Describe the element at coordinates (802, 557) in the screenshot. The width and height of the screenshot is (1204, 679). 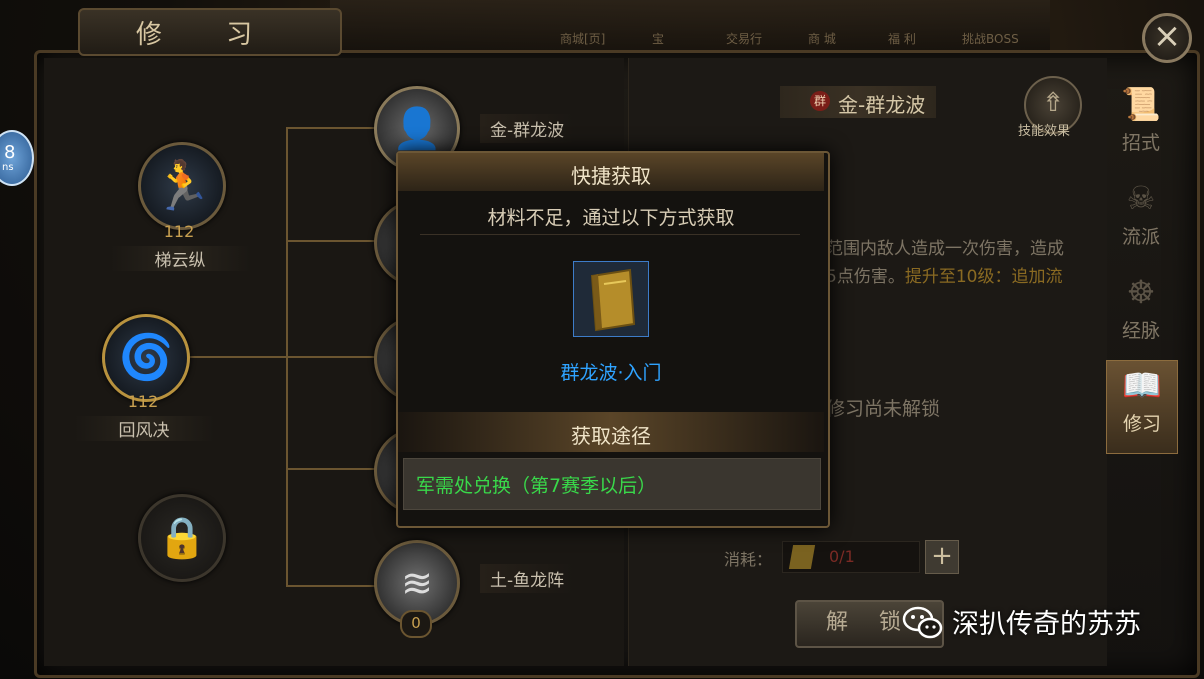
I see `book-icon` at that location.